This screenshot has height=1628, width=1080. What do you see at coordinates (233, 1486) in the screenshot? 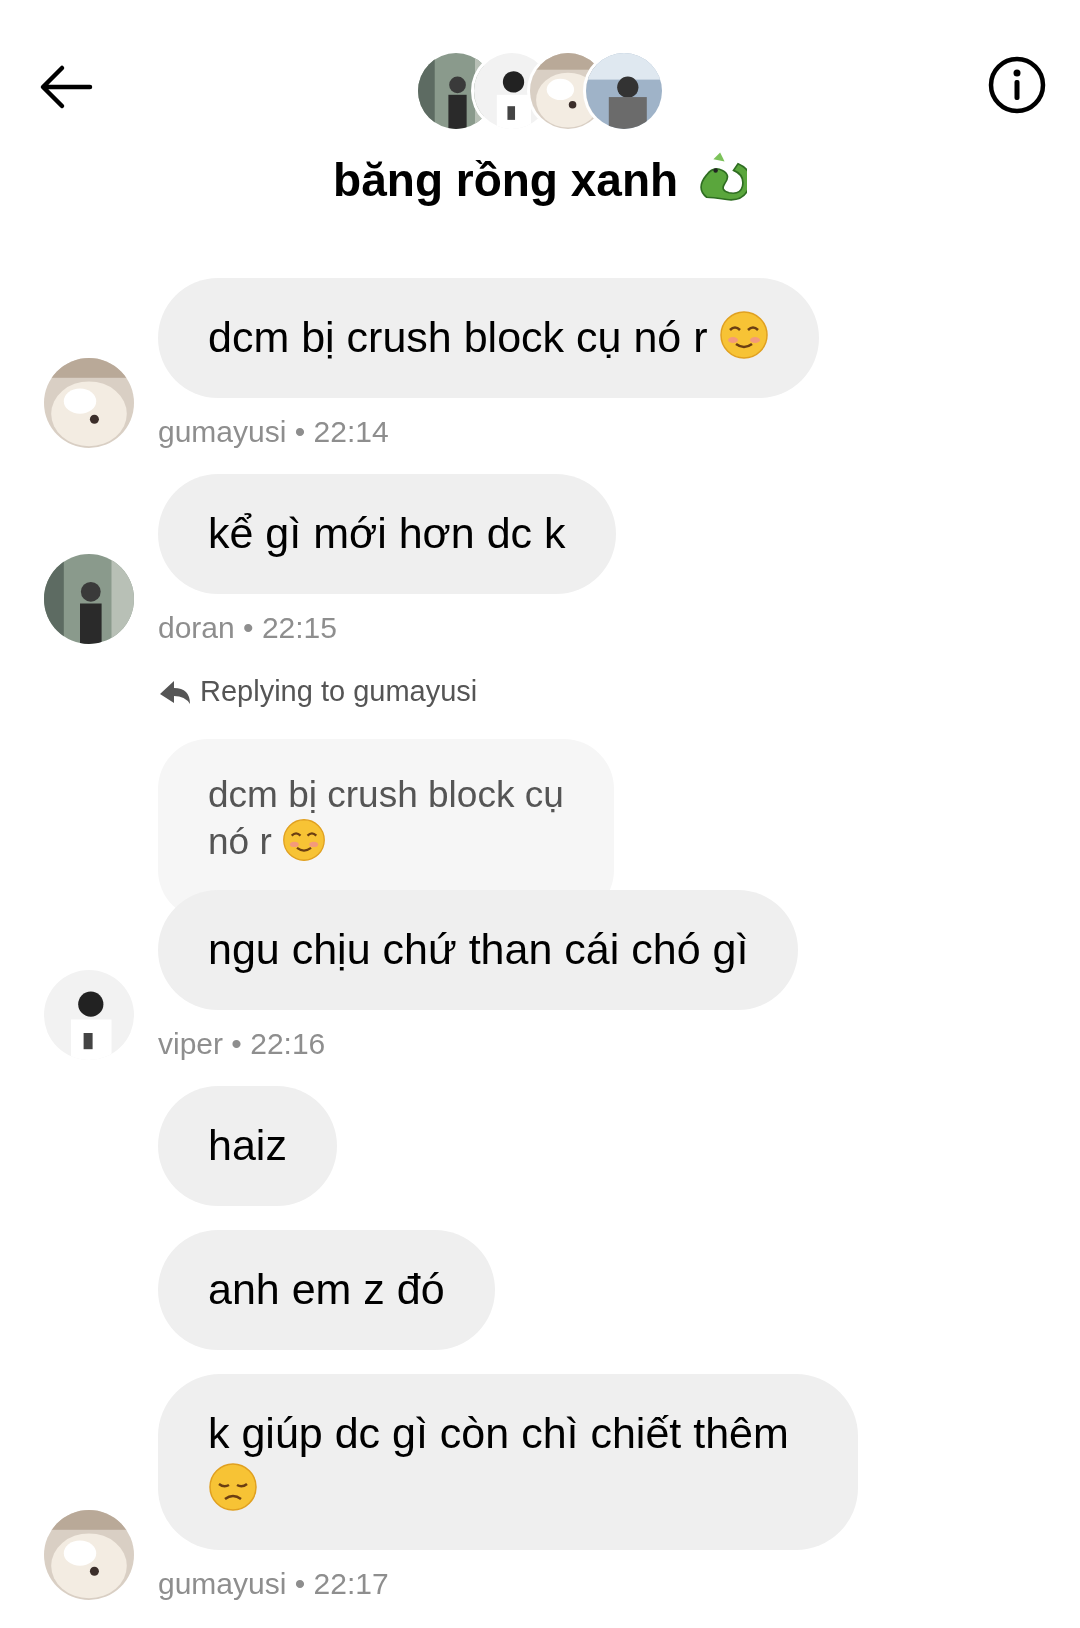
I see `sad-face-icon` at bounding box center [233, 1486].